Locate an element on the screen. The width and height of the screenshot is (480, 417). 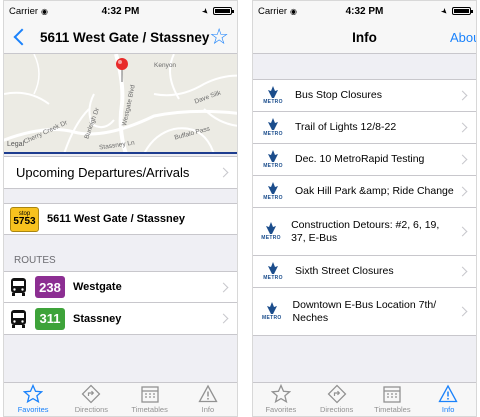
favorite-star-icon: ☆ is located at coordinates (219, 37).